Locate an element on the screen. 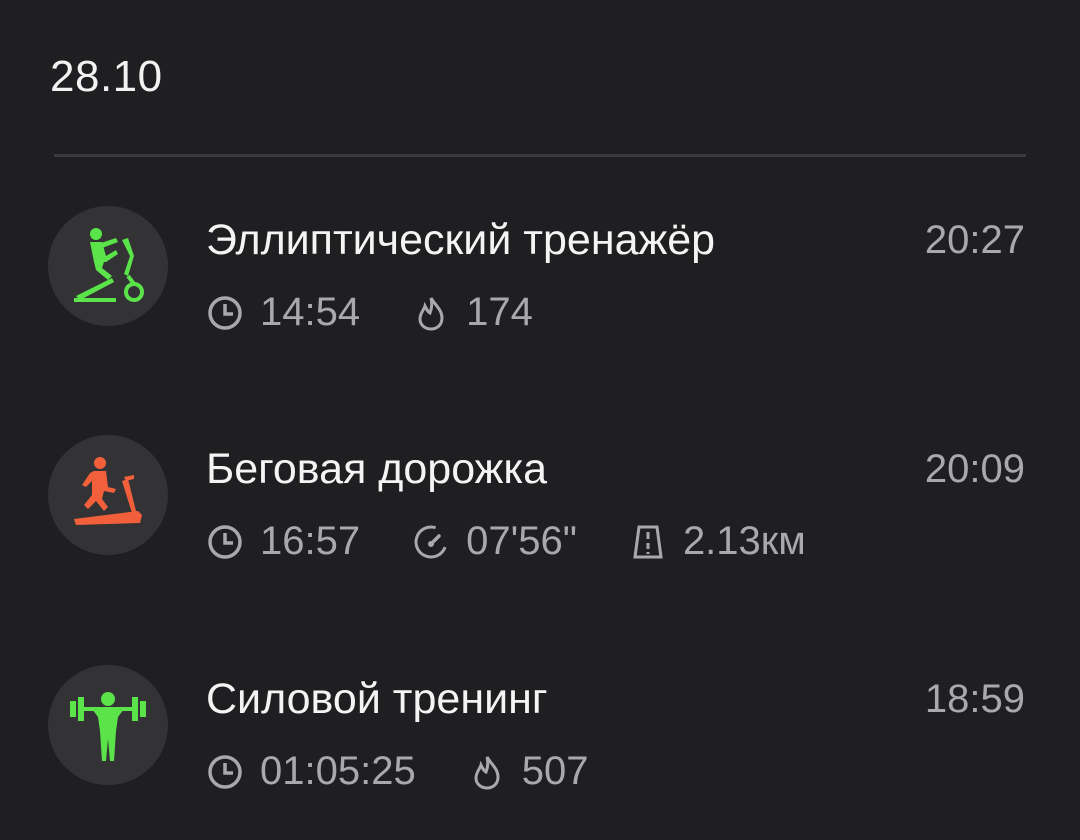 This screenshot has height=840, width=1080. distance-stat: 2.13км is located at coordinates (717, 541).